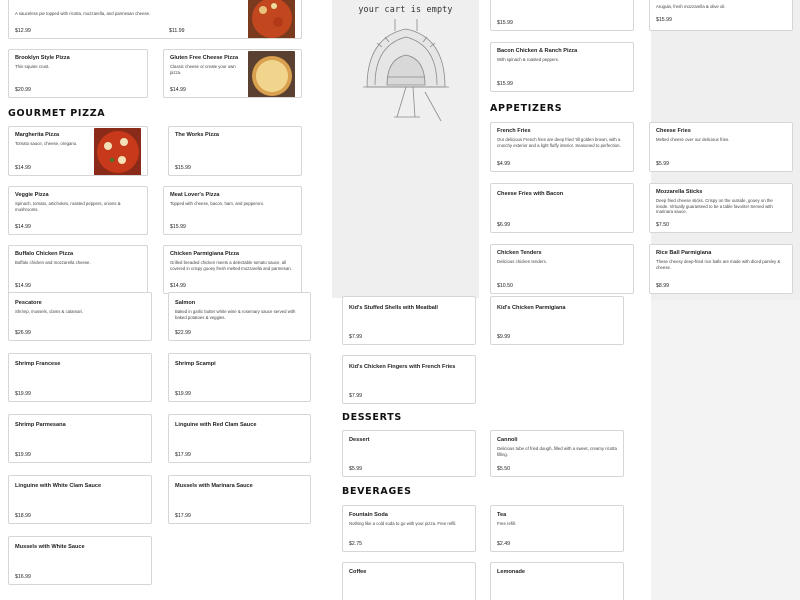 Image resolution: width=800 pixels, height=600 pixels. What do you see at coordinates (562, 15) in the screenshot?
I see `menu-item-top-col3: $15.99` at bounding box center [562, 15].